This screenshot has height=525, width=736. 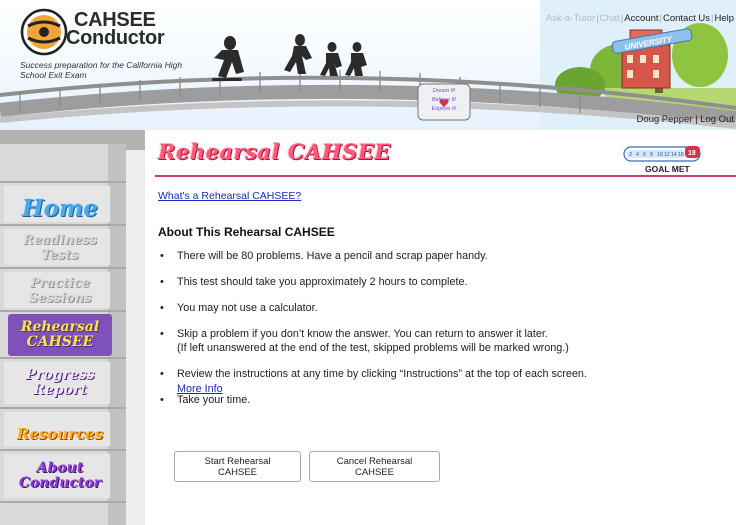 What do you see at coordinates (60, 390) in the screenshot?
I see `sidebar-item-sublabel: Report` at bounding box center [60, 390].